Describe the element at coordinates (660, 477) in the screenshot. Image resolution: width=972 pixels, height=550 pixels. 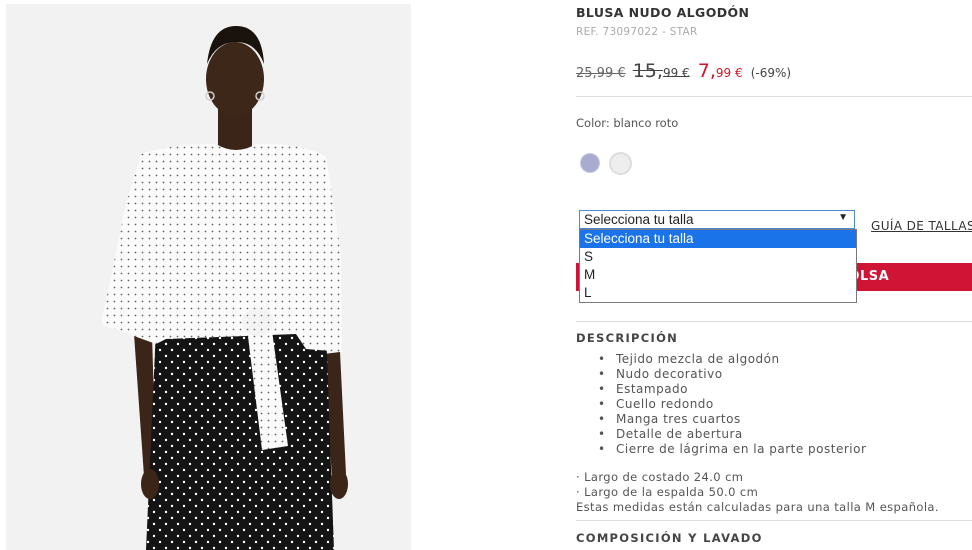
I see `measurement-line: · Largo de costado 24.0 cm` at that location.